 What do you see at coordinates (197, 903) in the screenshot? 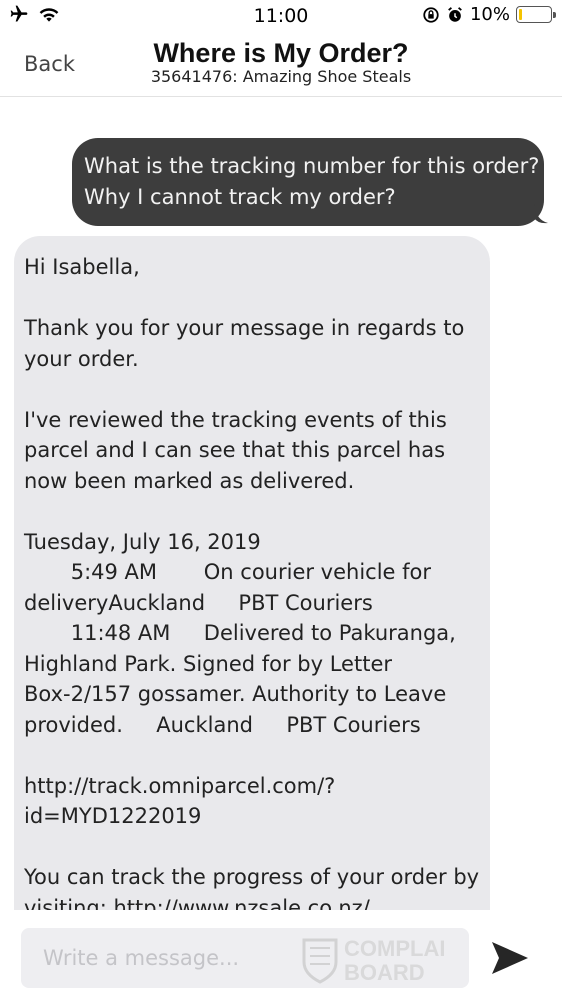
I see `message-line: visiting: http://www.nzsale.co.nz/` at bounding box center [197, 903].